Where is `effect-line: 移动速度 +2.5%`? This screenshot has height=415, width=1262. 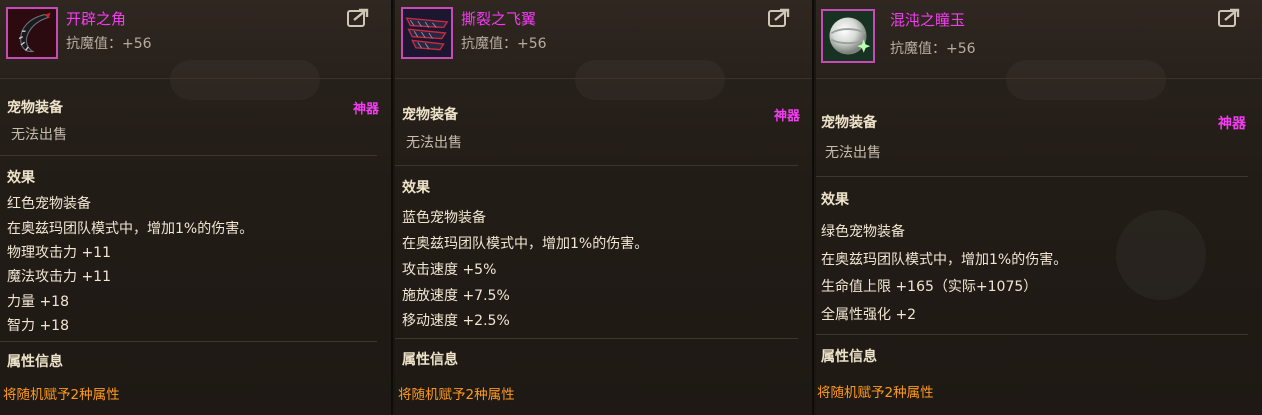 effect-line: 移动速度 +2.5% is located at coordinates (456, 321).